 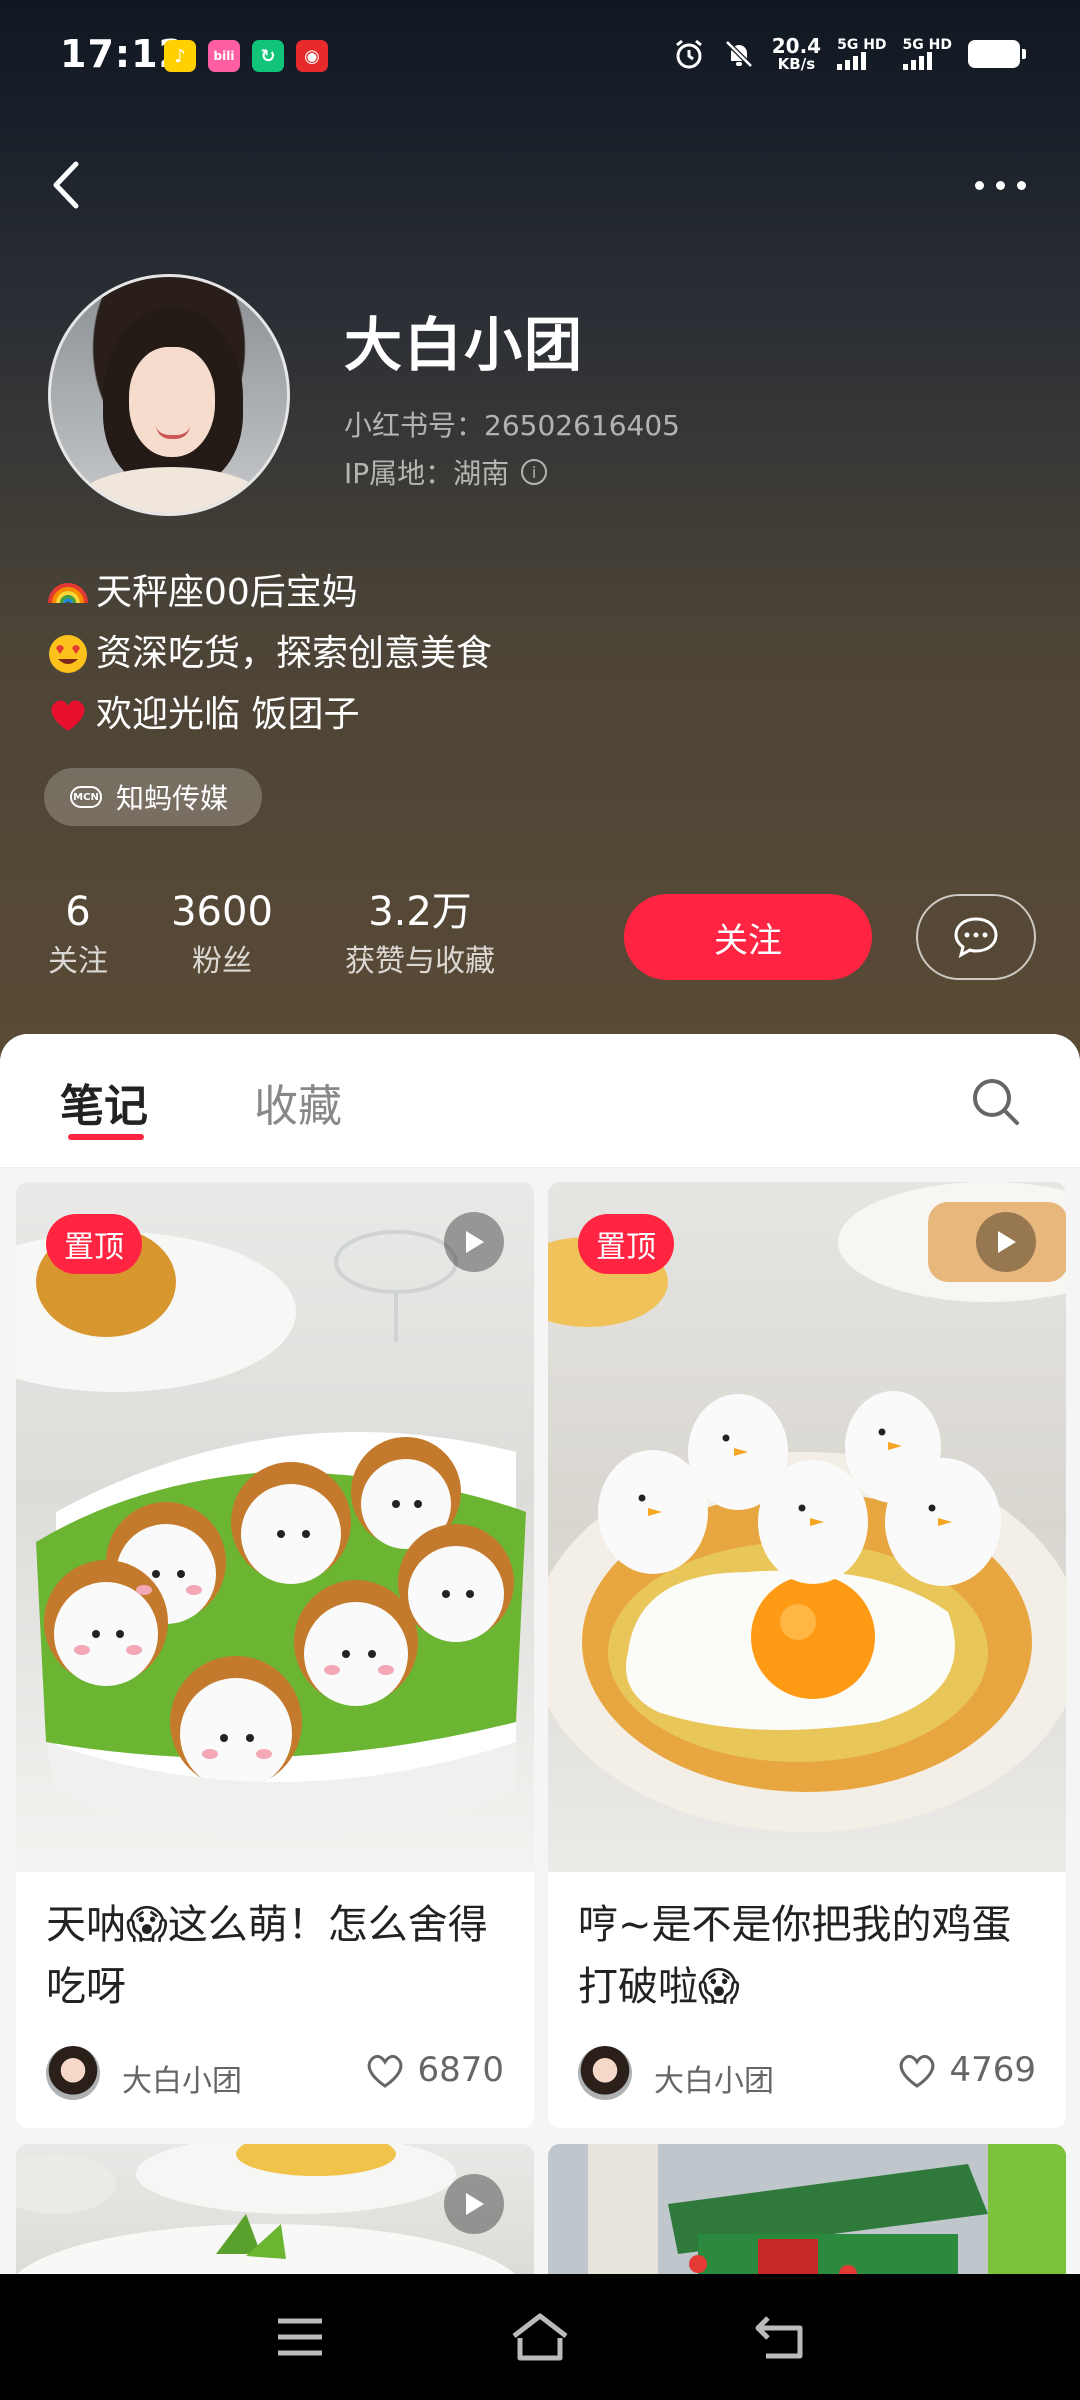 I want to click on profile-bio: 天秤座00后宝妈 资深吃货，探索创意美食 欢迎光临 饭团子, so click(x=269, y=653).